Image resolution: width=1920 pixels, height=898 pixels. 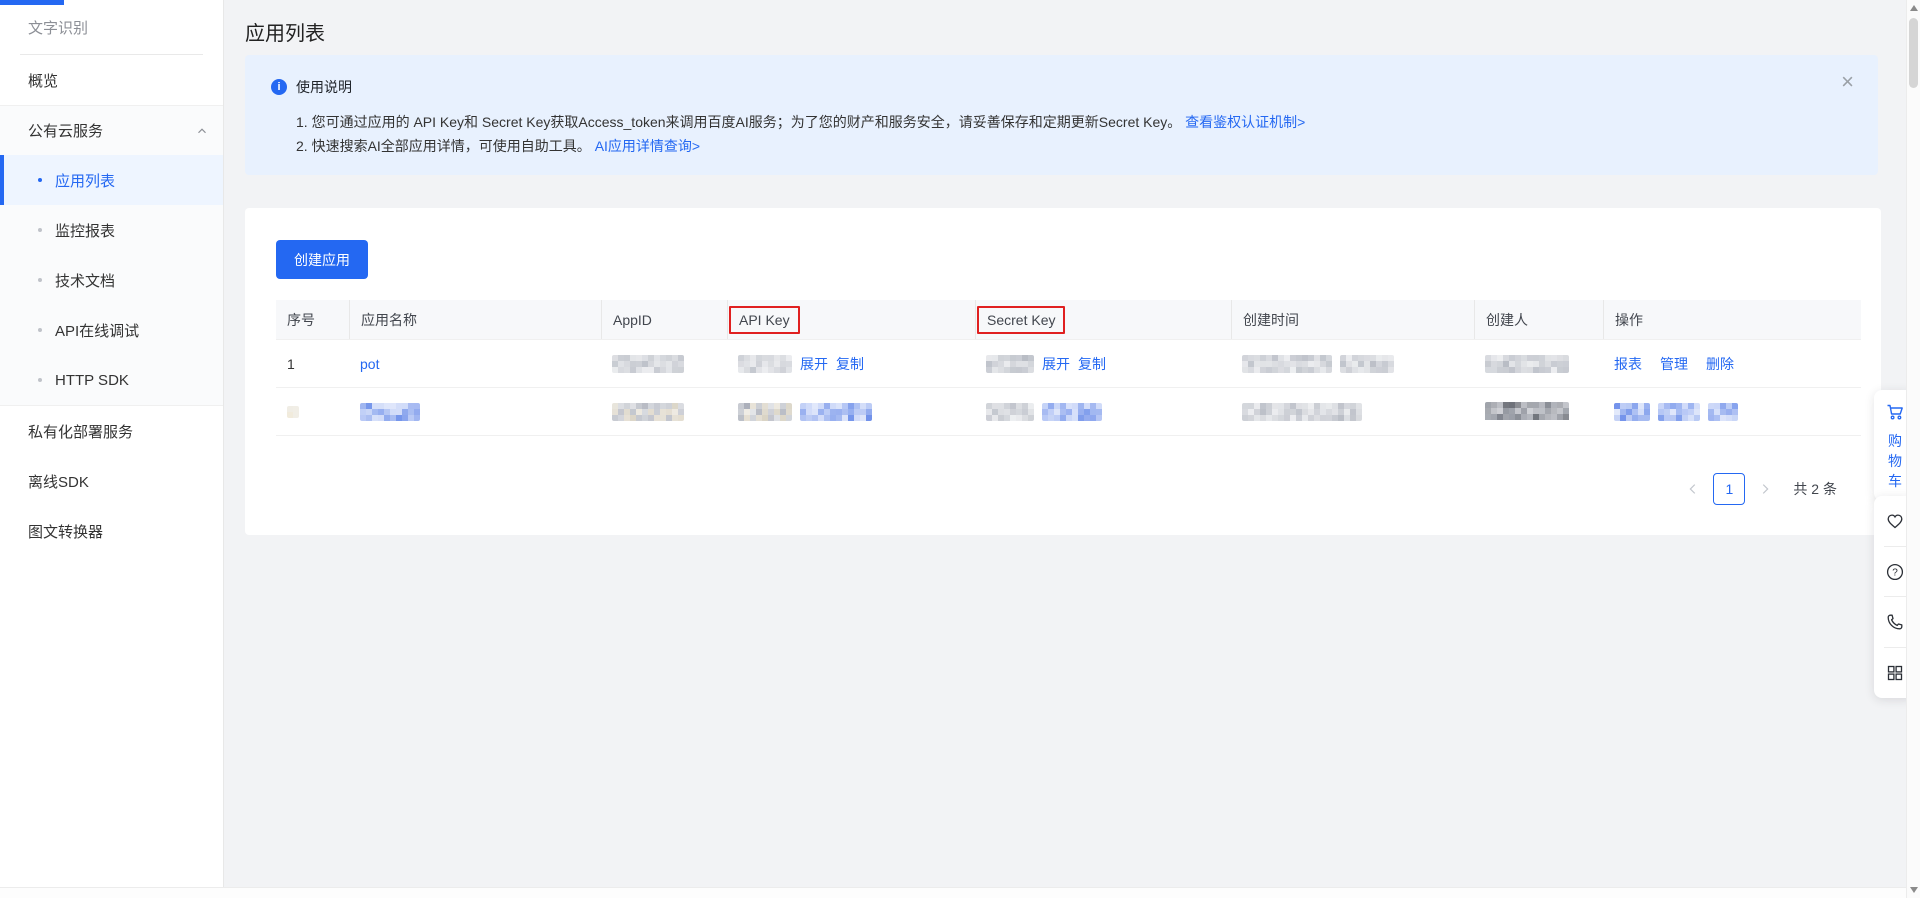 What do you see at coordinates (1693, 489) in the screenshot?
I see `chevron-left-icon` at bounding box center [1693, 489].